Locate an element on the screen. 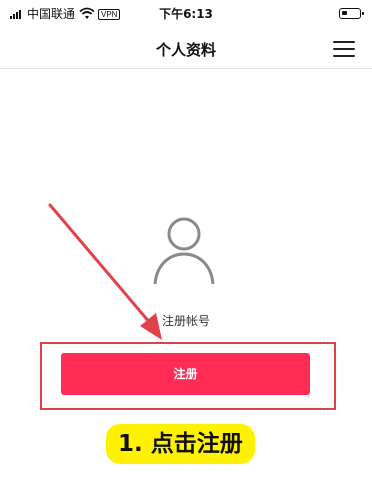 This screenshot has height=483, width=372. nav-bar: 个人资料 is located at coordinates (186, 49).